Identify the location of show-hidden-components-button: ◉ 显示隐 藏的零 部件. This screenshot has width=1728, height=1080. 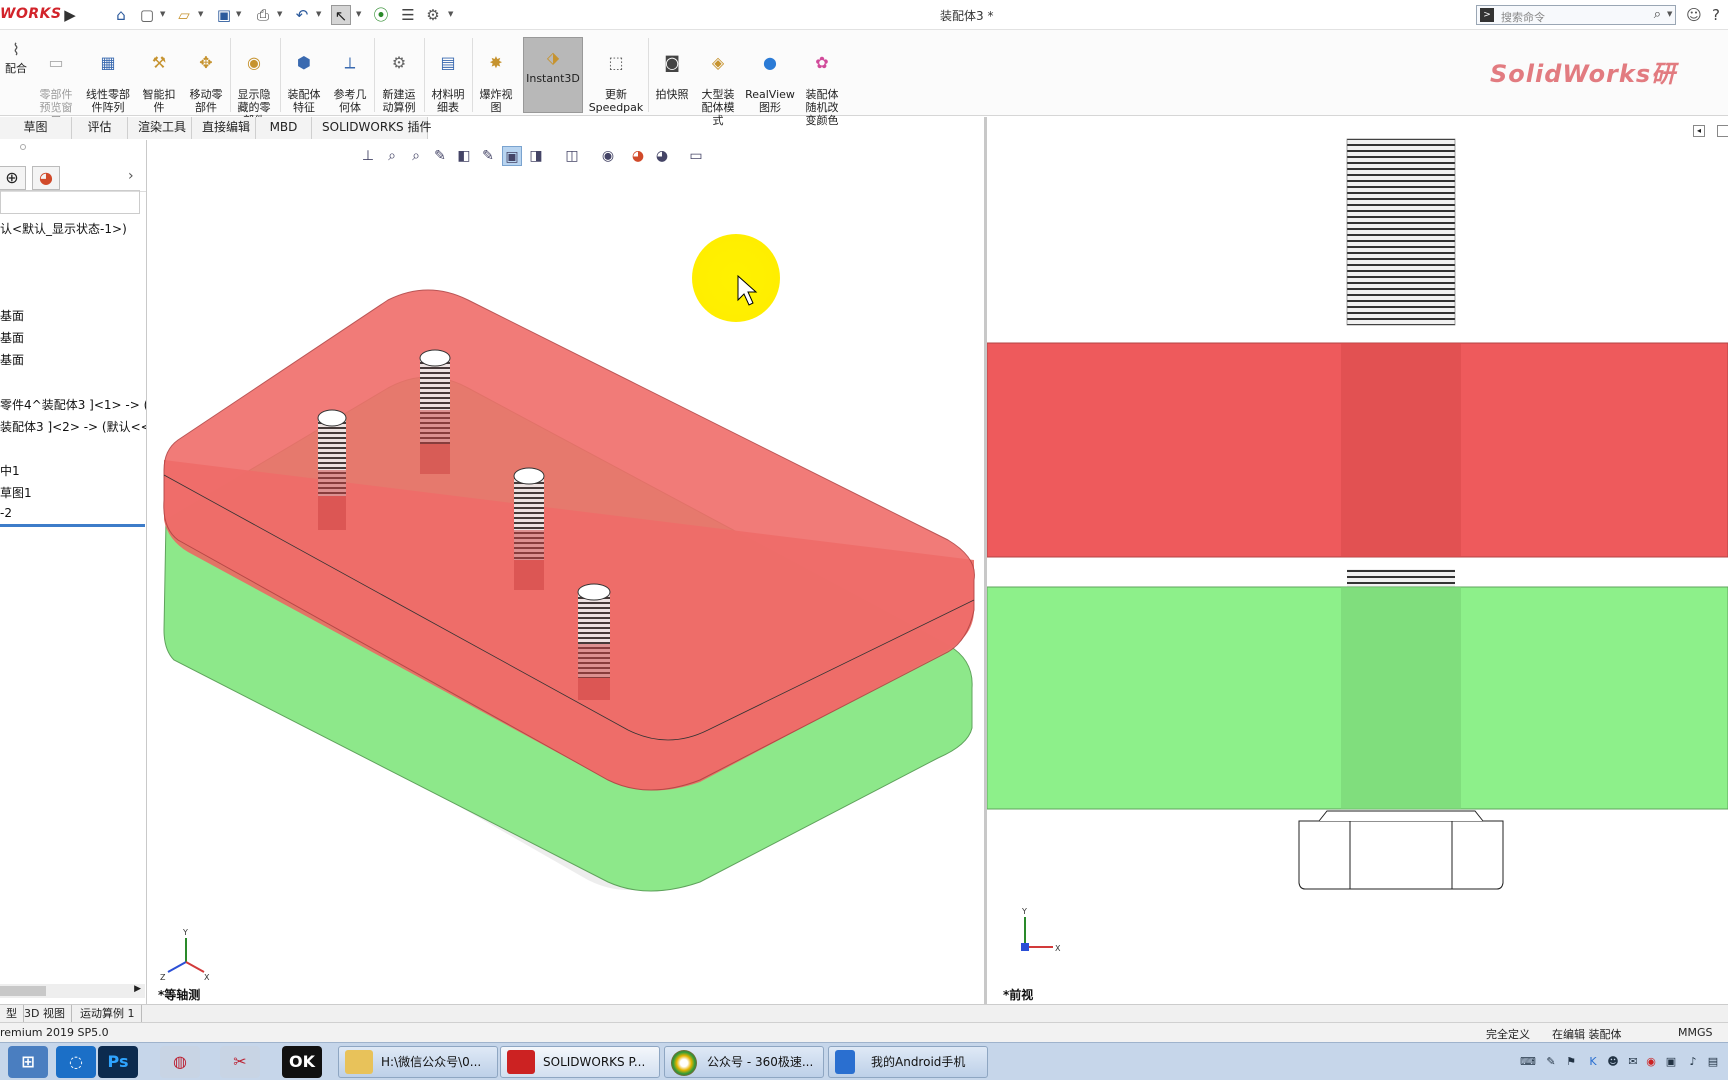
(254, 83).